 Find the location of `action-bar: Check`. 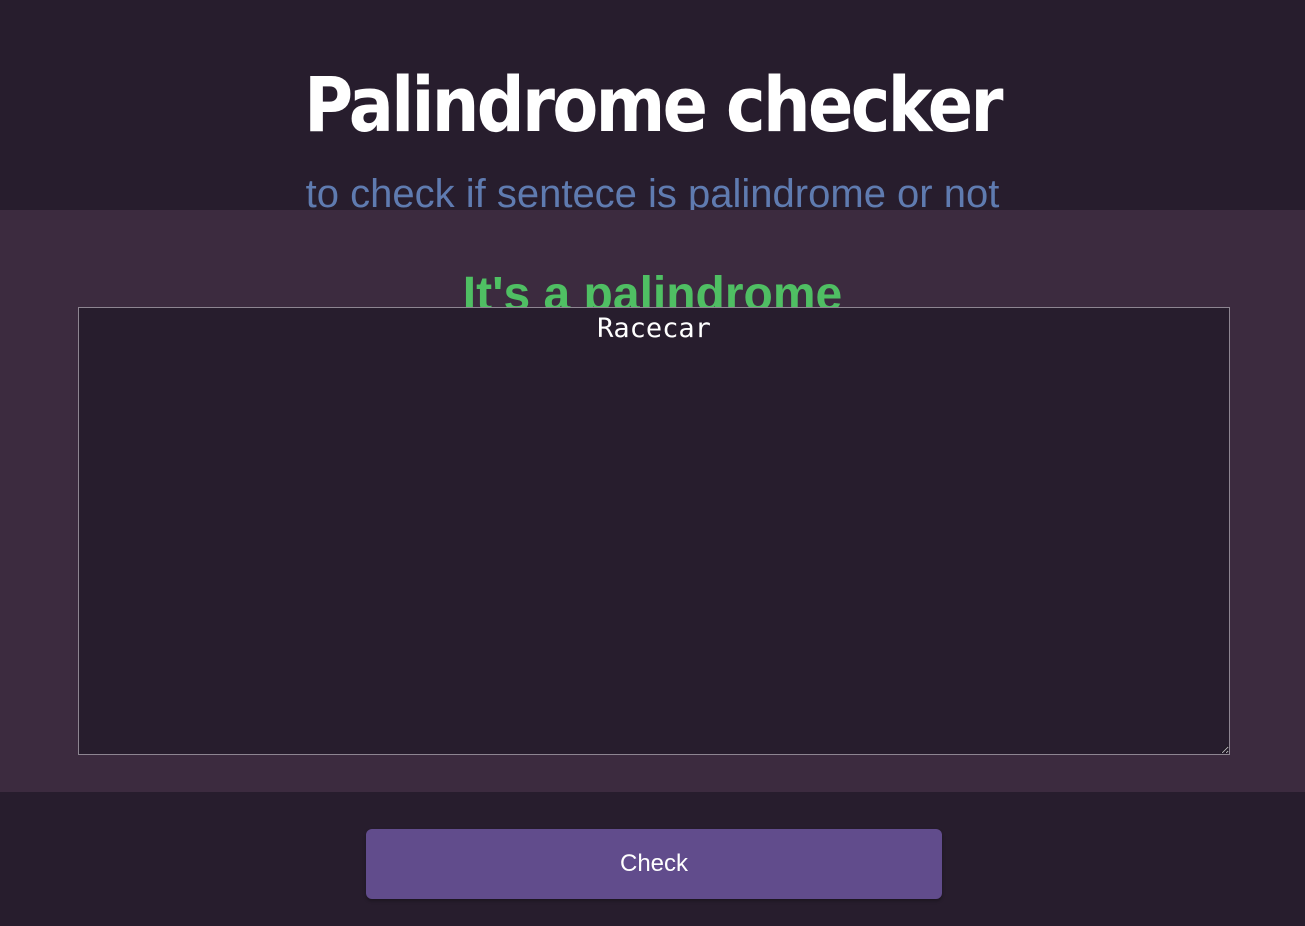

action-bar: Check is located at coordinates (652, 859).